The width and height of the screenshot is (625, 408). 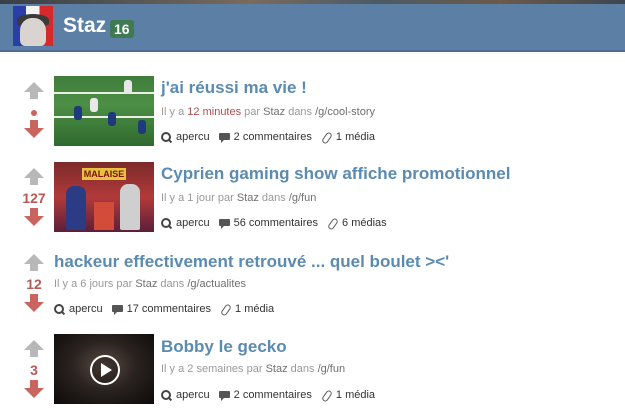 I want to click on post-actions: apercu 17 commentaires 1 média, so click(x=168, y=309).